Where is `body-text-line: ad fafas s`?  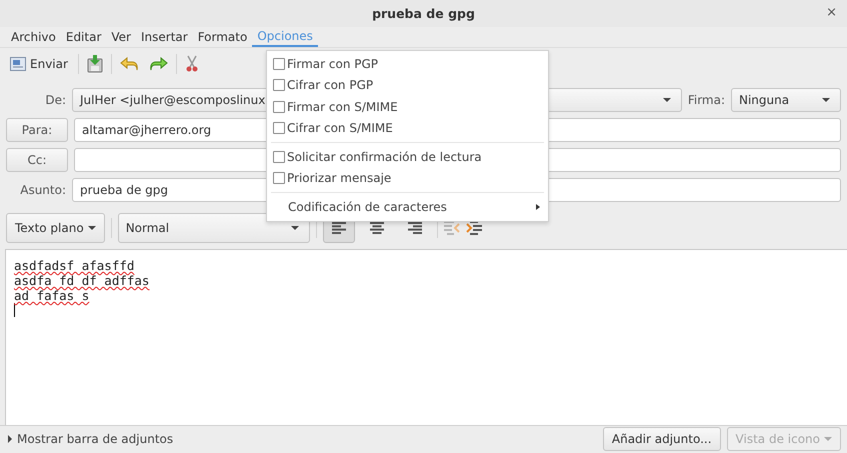 body-text-line: ad fafas s is located at coordinates (52, 295).